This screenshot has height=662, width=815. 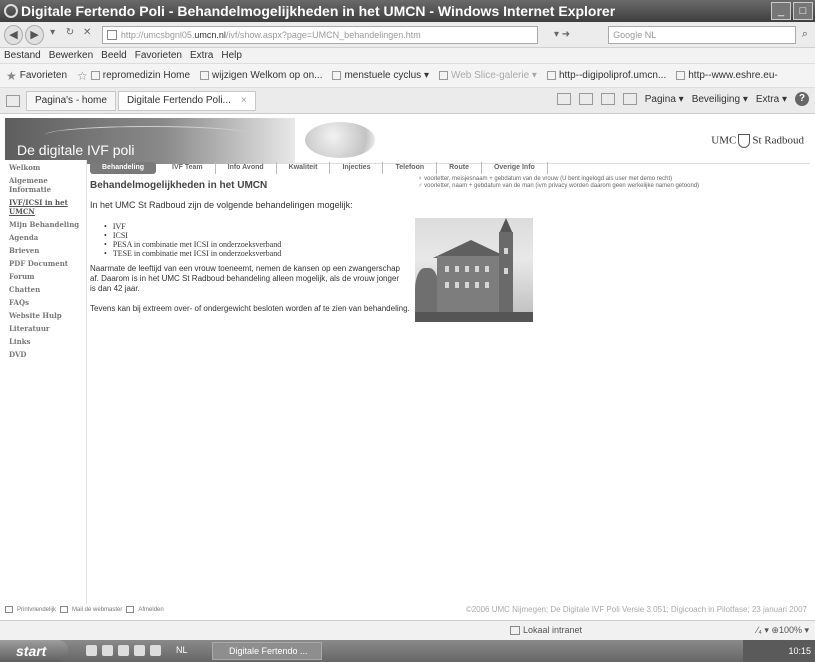 What do you see at coordinates (13, 100) in the screenshot?
I see `quick-tabs-icon` at bounding box center [13, 100].